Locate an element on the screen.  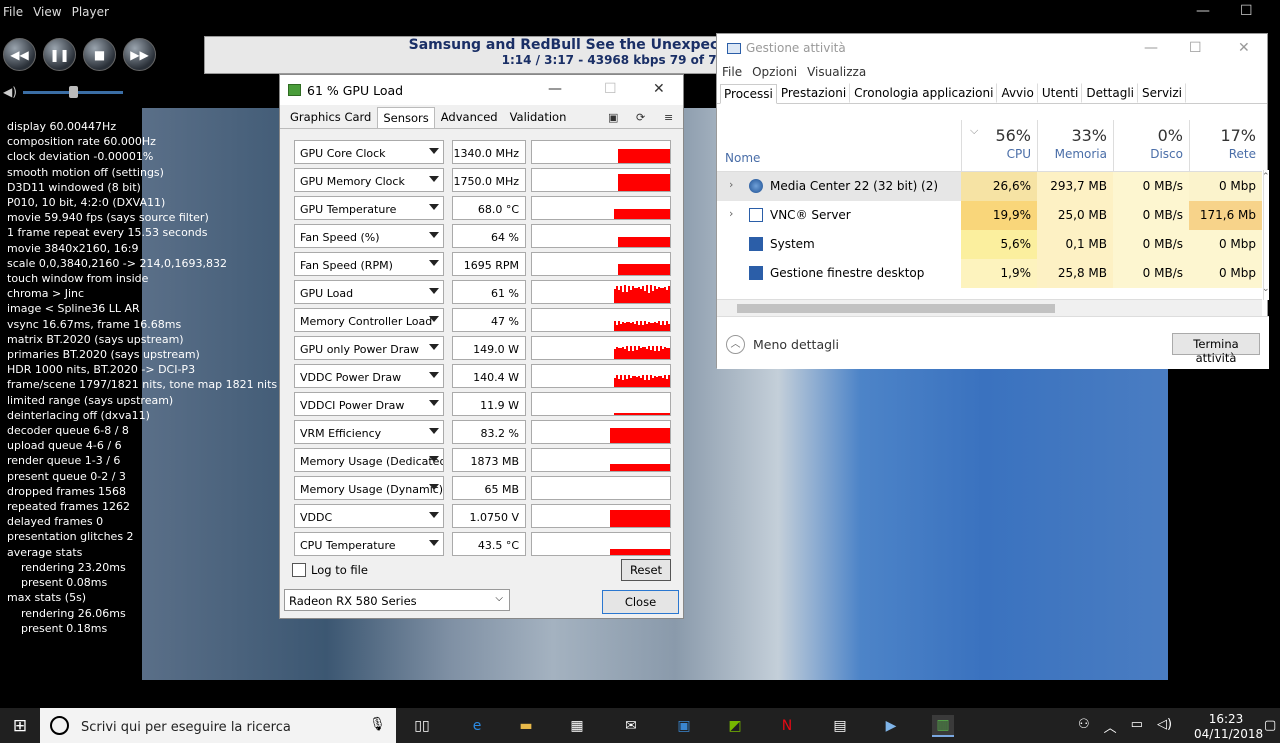
notifications-icon: ▢ is located at coordinates (1270, 725).